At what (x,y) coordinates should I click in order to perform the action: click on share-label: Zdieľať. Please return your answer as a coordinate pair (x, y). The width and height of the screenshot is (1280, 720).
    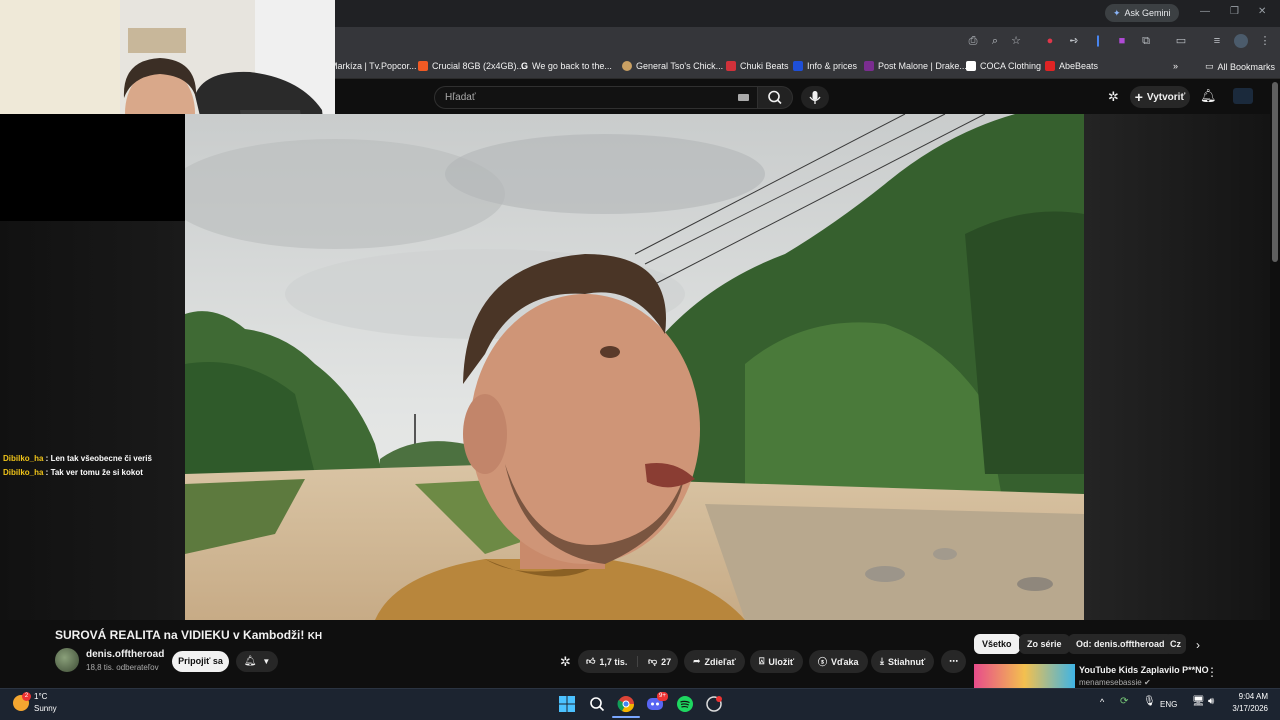
    Looking at the image, I should click on (720, 661).